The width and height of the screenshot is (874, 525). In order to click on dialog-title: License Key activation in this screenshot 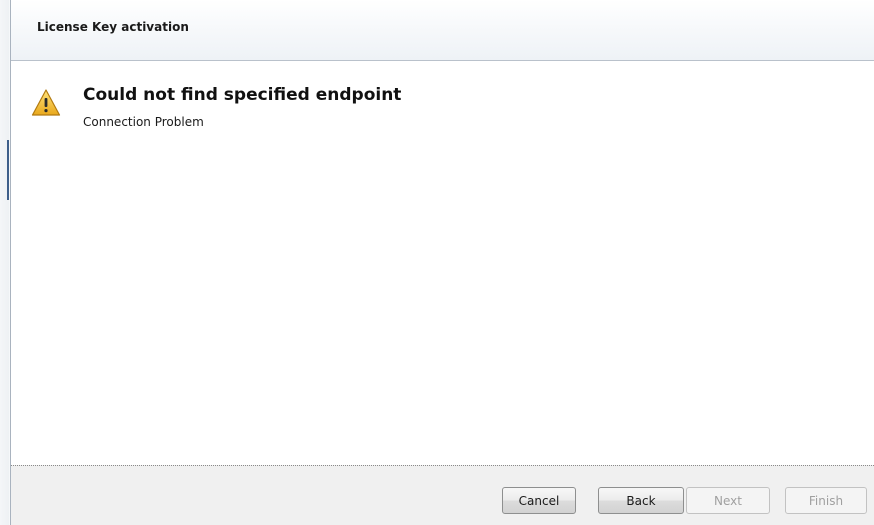, I will do `click(113, 27)`.